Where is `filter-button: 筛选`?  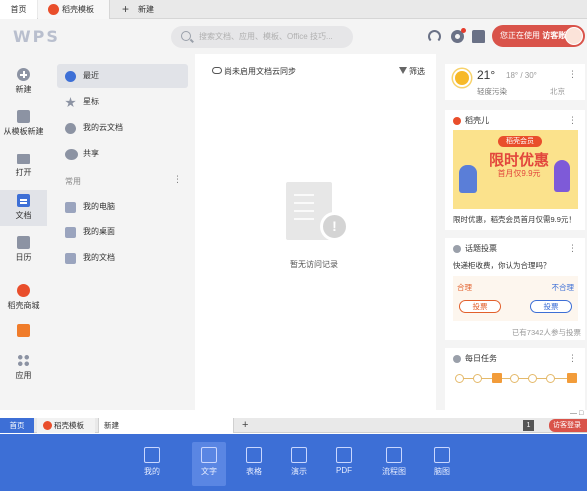
filter-button: 筛选 is located at coordinates (412, 71).